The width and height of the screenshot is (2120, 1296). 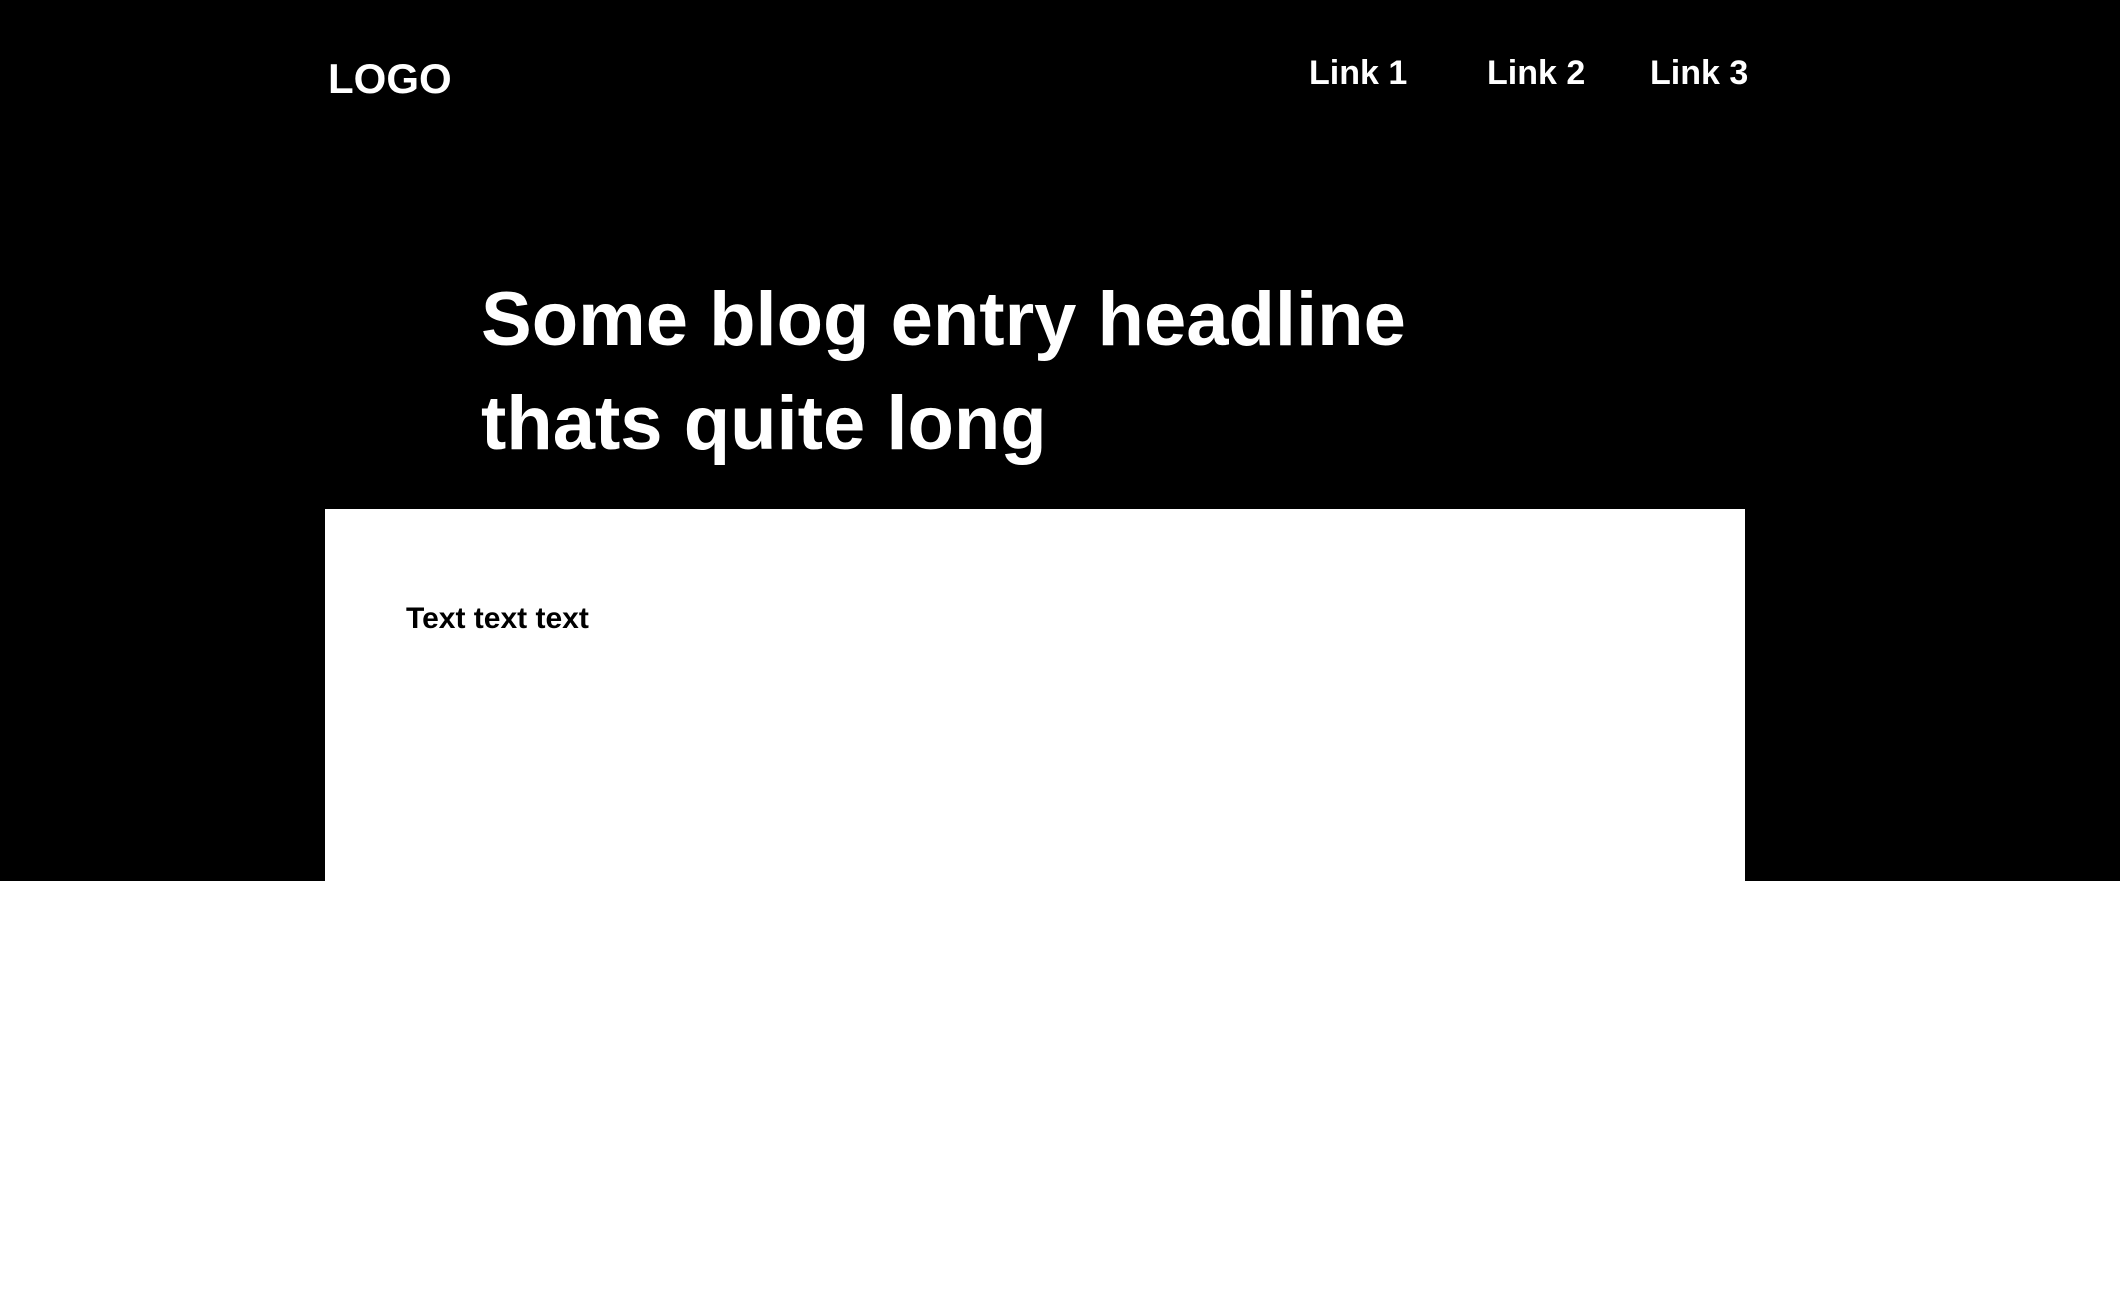 What do you see at coordinates (1358, 73) in the screenshot?
I see `nav-link-1: Link 1` at bounding box center [1358, 73].